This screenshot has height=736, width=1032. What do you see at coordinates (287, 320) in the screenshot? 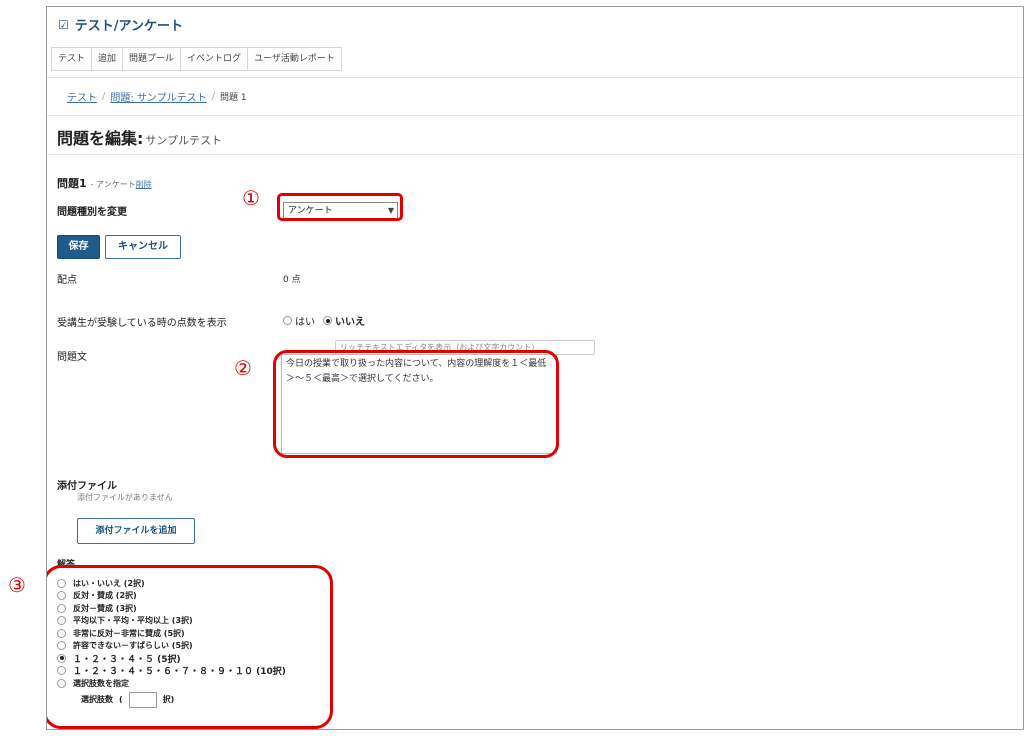
I see `radio-yes` at bounding box center [287, 320].